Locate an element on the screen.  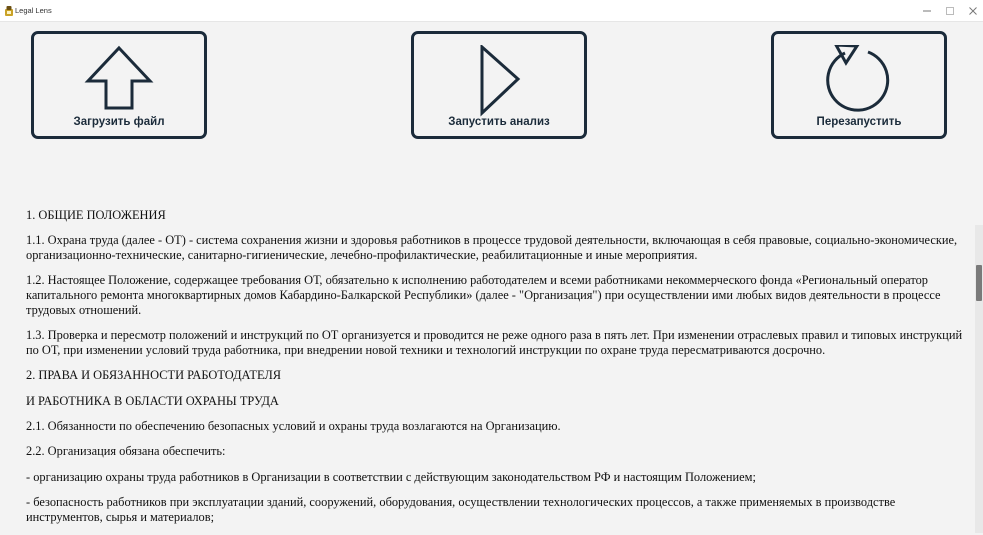
upload-file-button: Загрузить файл is located at coordinates (119, 85).